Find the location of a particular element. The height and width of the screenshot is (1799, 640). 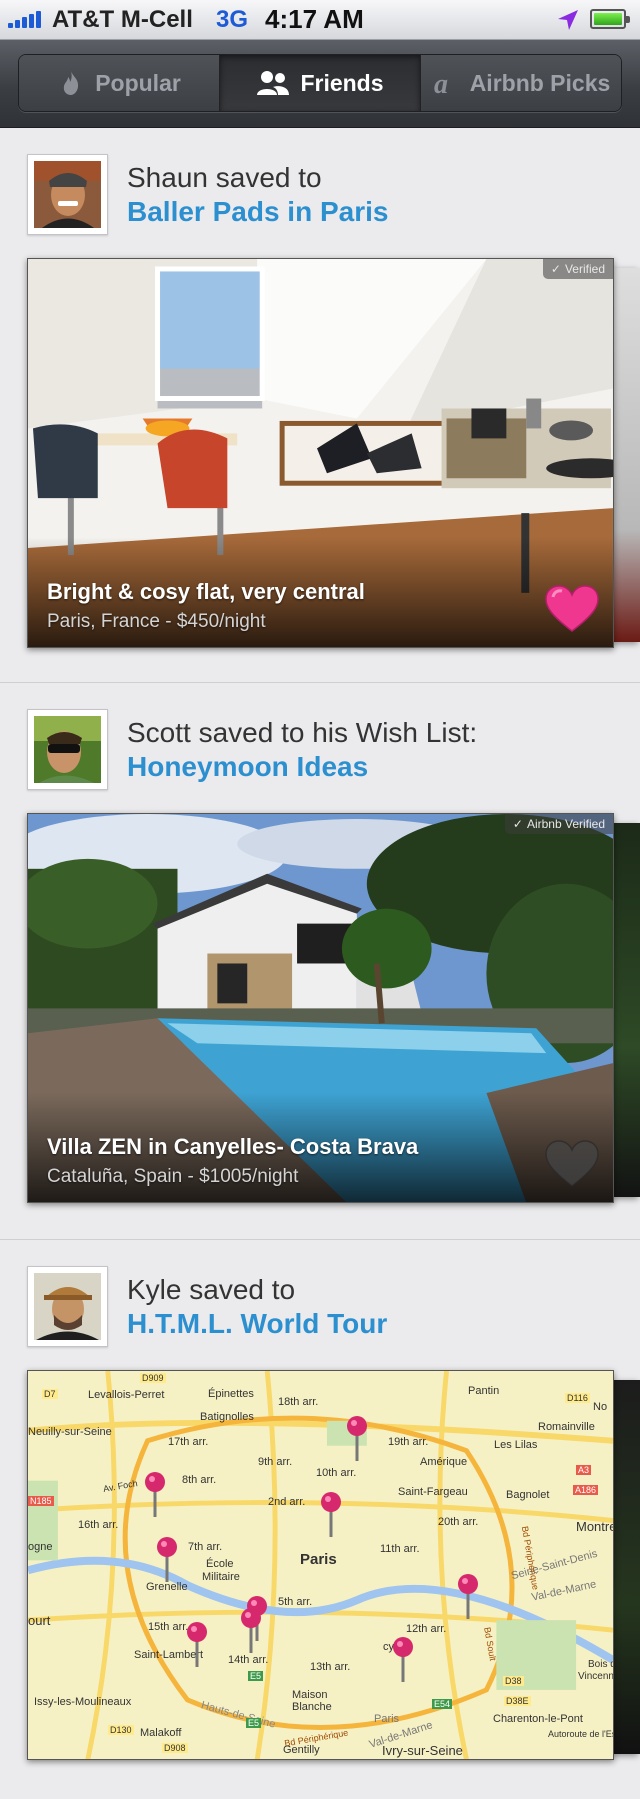

verified-badge: ✓ Verified is located at coordinates (577, 269).